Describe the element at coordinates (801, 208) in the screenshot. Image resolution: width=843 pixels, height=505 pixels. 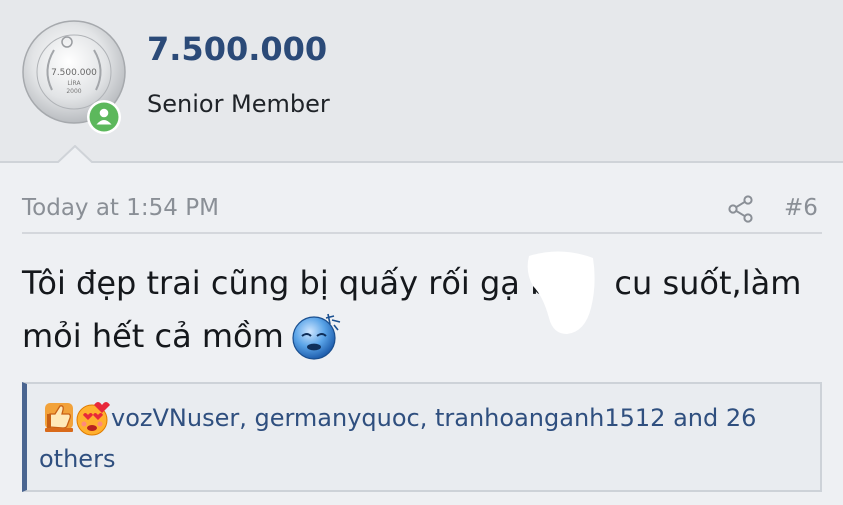
I see `post-number-link: #6` at that location.